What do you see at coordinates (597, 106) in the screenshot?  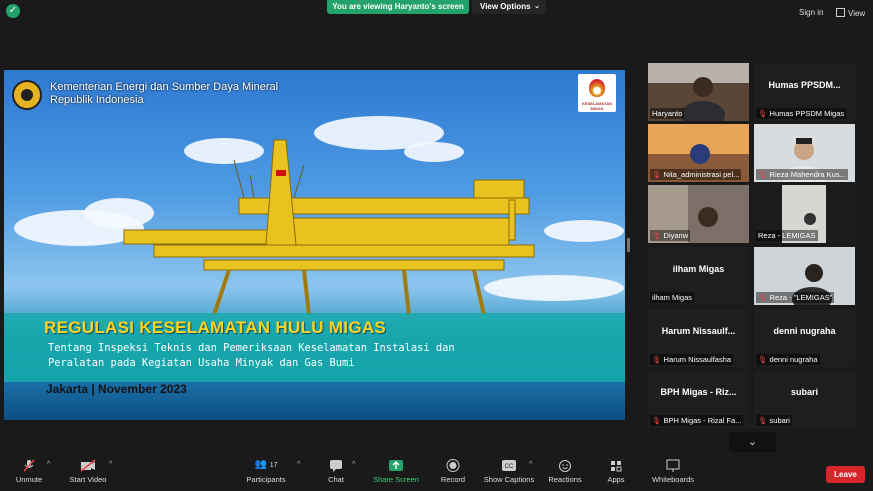 I see `logo-label: KESELAMATAN MIGAS` at bounding box center [597, 106].